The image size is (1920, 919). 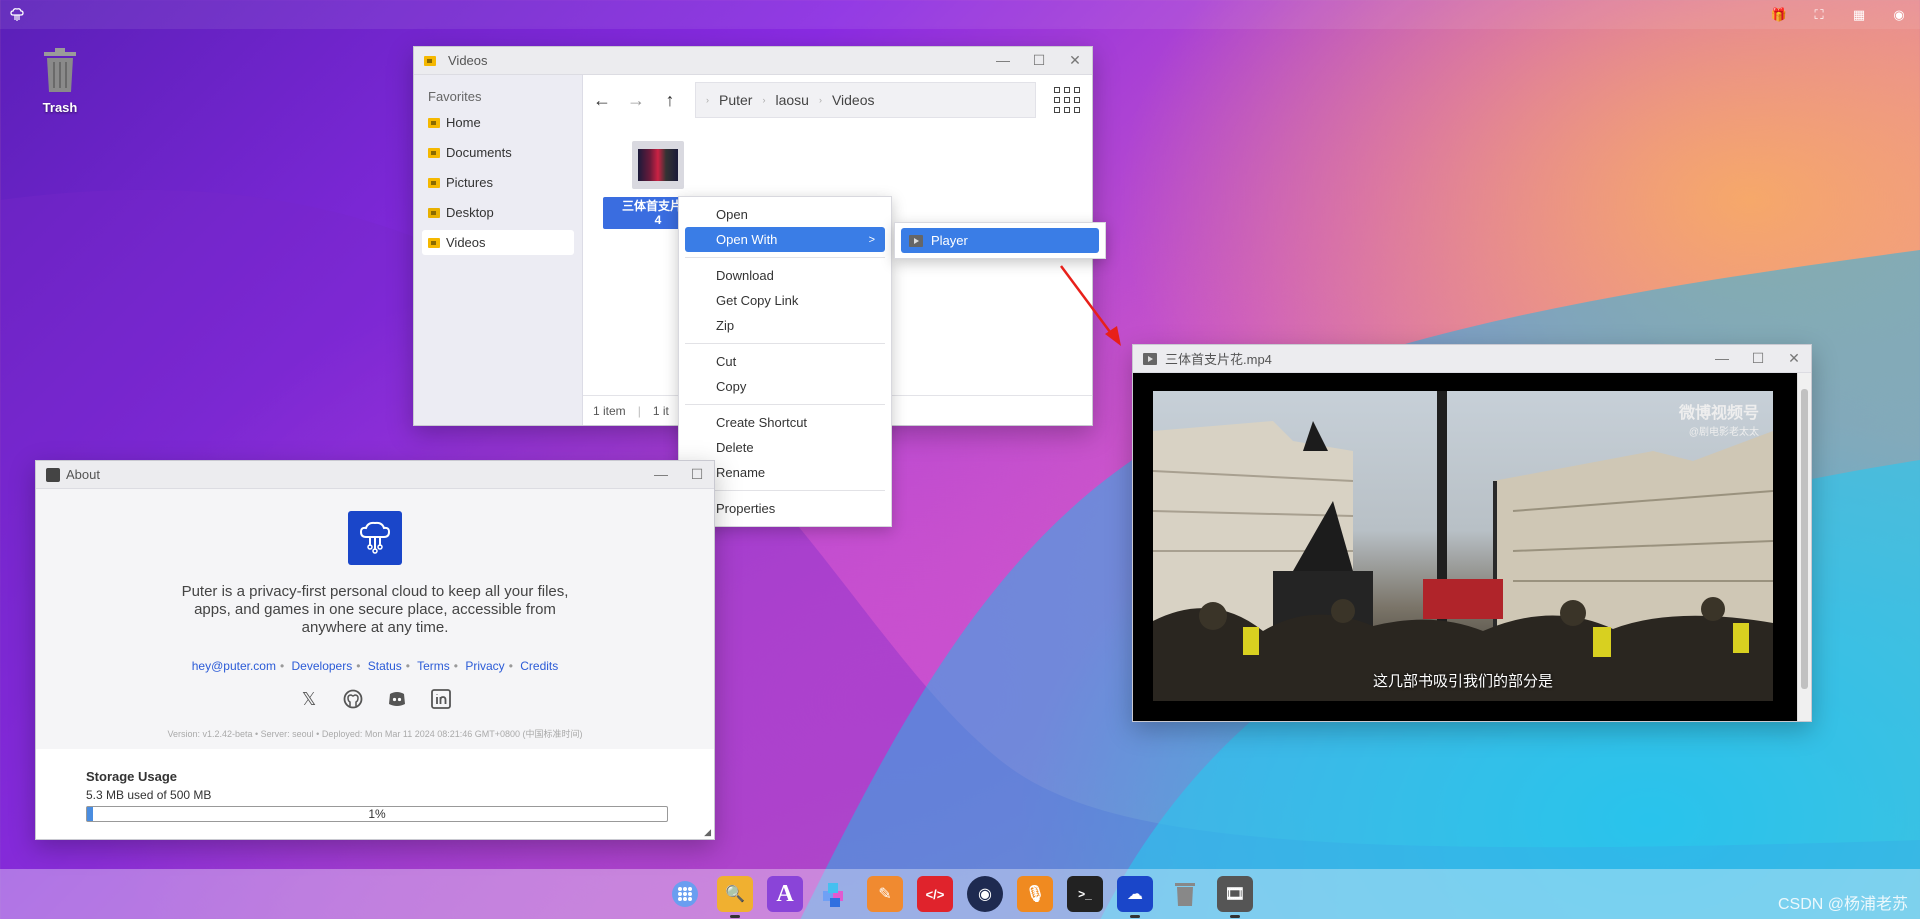 I want to click on credits-link: Credits, so click(x=539, y=666).